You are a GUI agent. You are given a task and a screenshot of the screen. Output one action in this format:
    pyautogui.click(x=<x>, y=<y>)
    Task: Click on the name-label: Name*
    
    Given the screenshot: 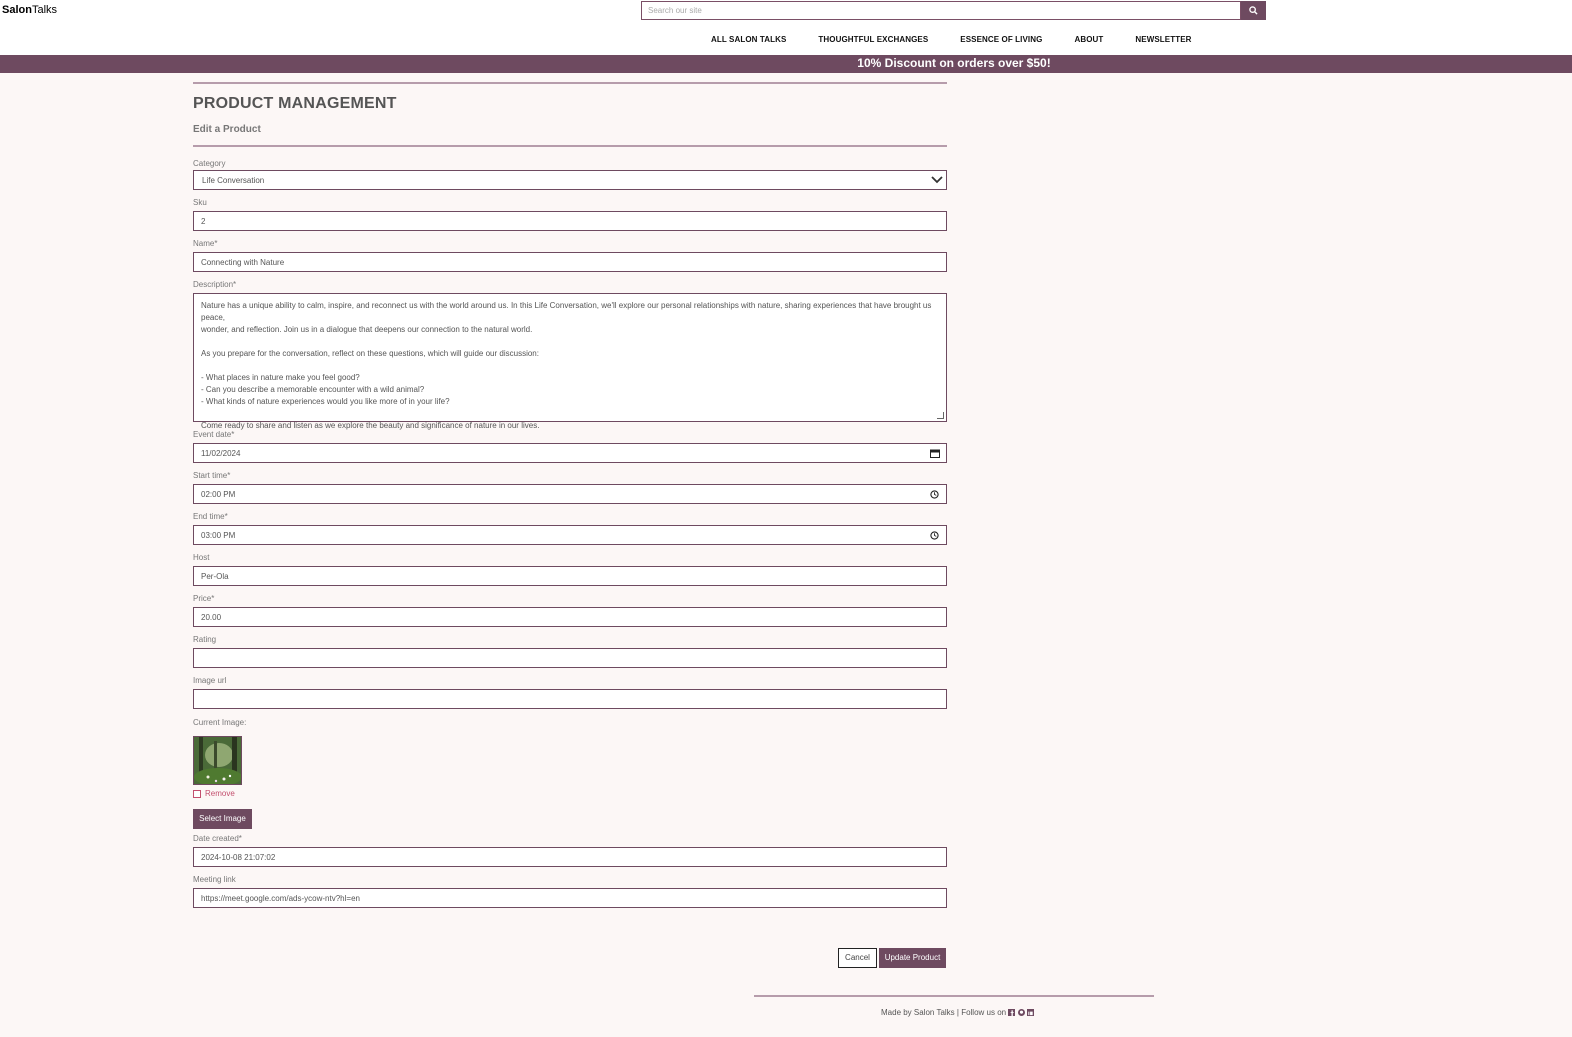 What is the action you would take?
    pyautogui.click(x=205, y=243)
    